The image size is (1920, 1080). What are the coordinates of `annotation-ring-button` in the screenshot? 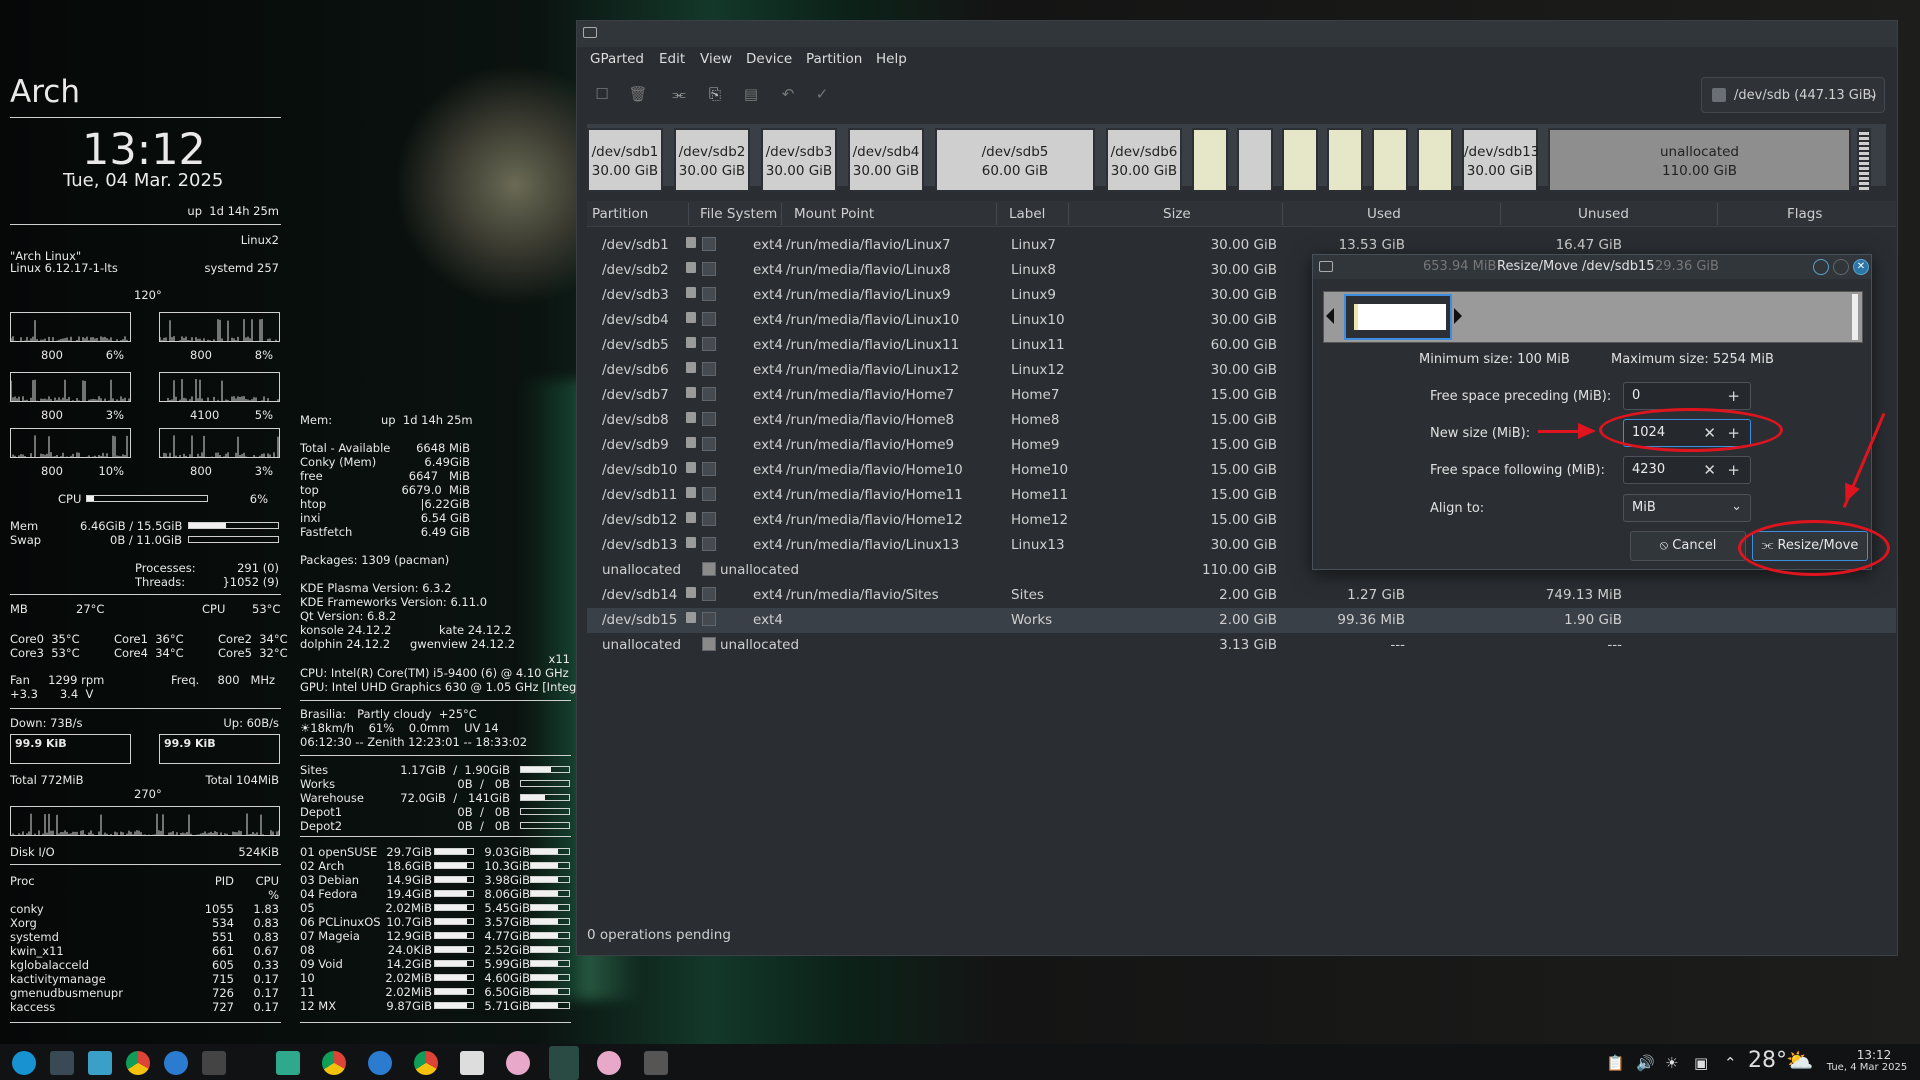 It's located at (1814, 548).